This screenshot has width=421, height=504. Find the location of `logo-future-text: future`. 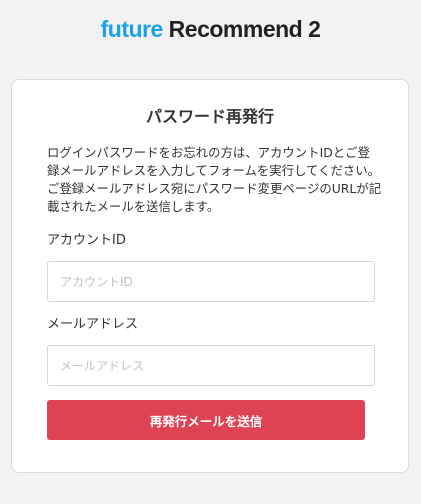

logo-future-text: future is located at coordinates (132, 29).